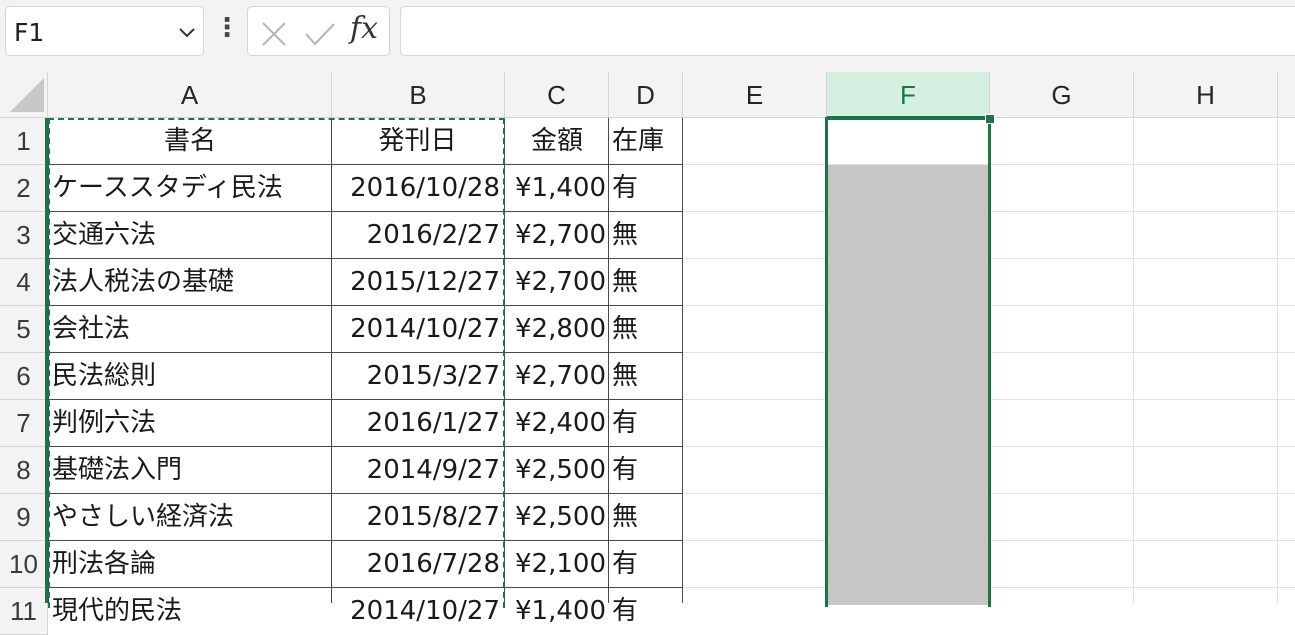  Describe the element at coordinates (190, 188) in the screenshot. I see `table-cell: ケーススタディ民法` at that location.